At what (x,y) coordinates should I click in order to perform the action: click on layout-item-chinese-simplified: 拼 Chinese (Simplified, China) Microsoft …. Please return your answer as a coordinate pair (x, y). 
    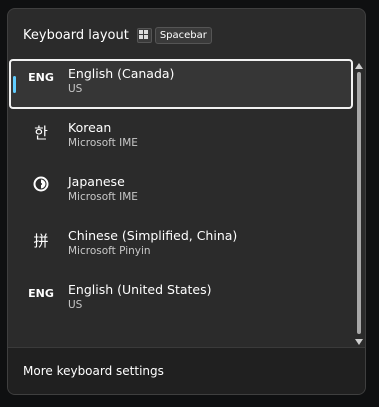
    Looking at the image, I should click on (181, 246).